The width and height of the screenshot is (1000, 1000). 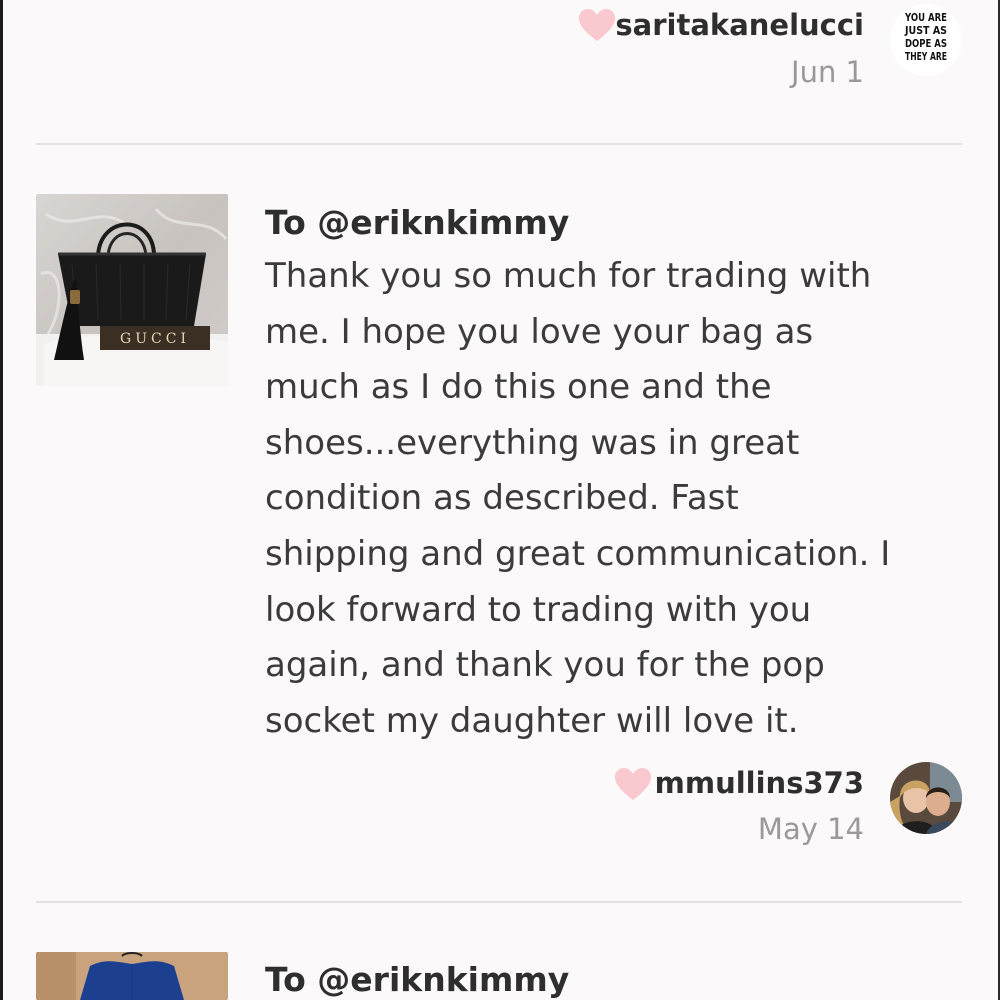 I want to click on avatar-text-line: YOU ARE, so click(x=925, y=17).